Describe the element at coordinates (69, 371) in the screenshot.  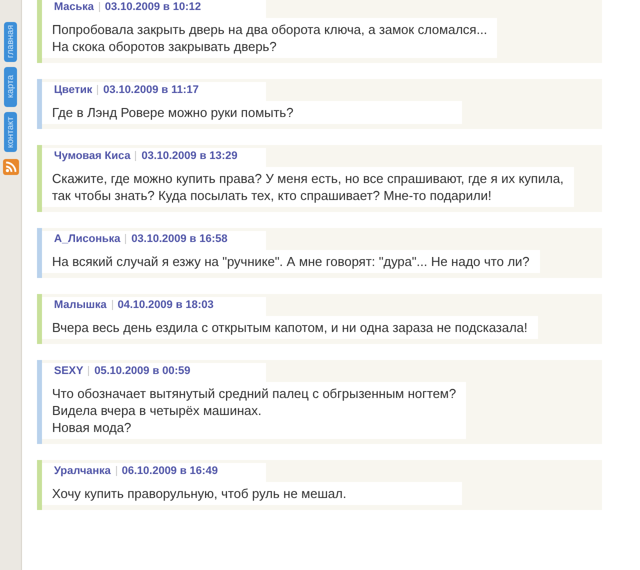
I see `comment-author: SEXY` at that location.